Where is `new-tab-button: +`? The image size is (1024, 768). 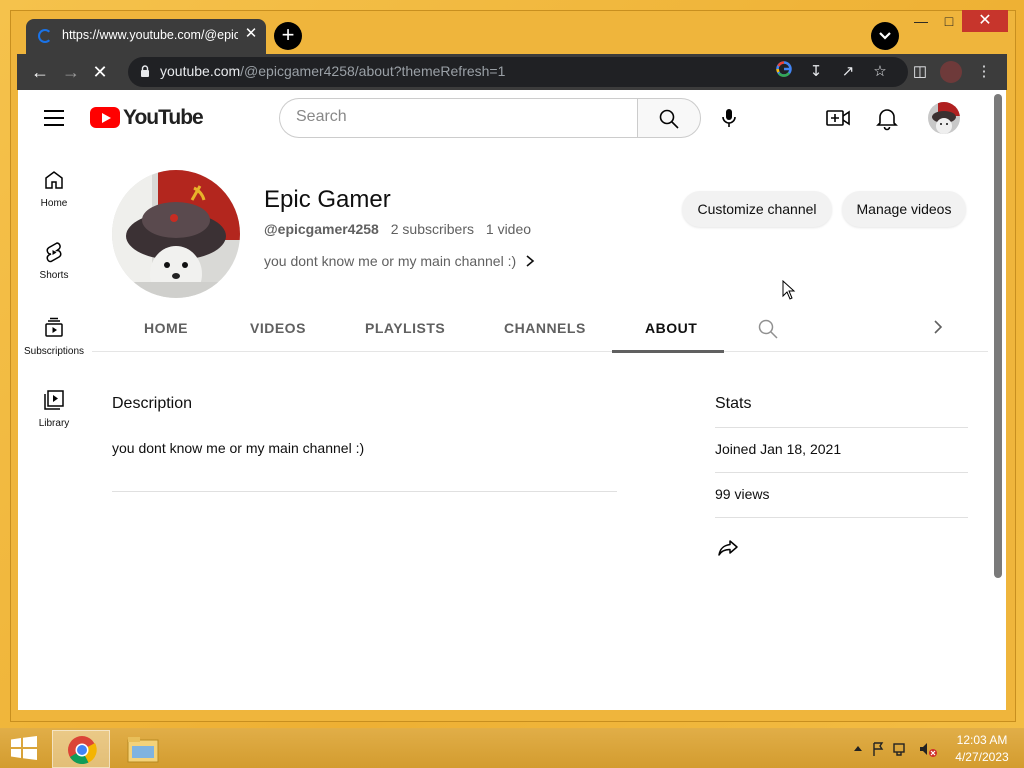
new-tab-button: + is located at coordinates (288, 36).